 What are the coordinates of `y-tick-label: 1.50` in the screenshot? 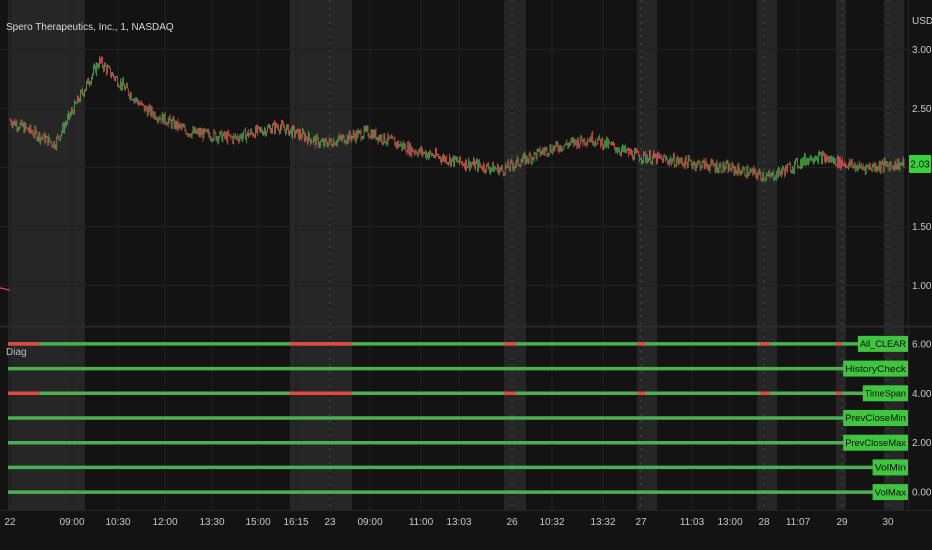 It's located at (922, 227).